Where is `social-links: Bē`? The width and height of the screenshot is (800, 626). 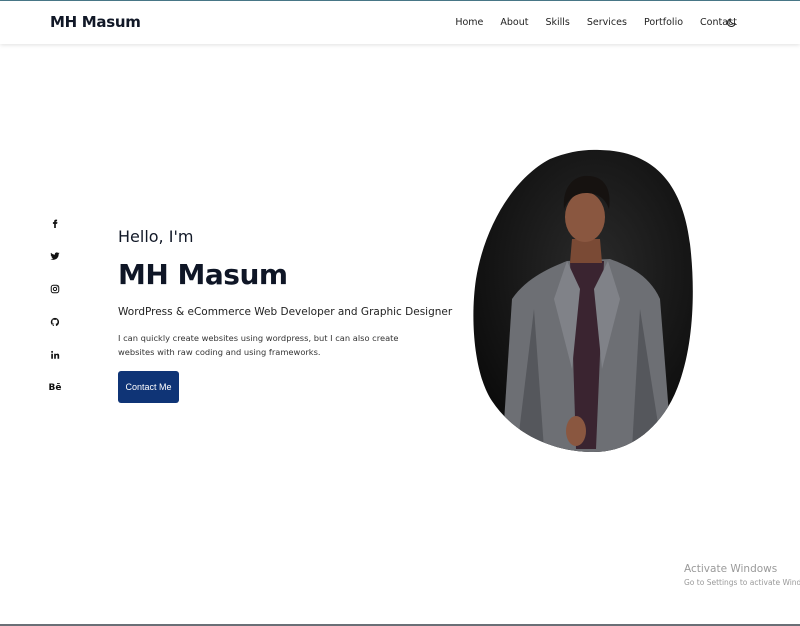 social-links: Bē is located at coordinates (55, 315).